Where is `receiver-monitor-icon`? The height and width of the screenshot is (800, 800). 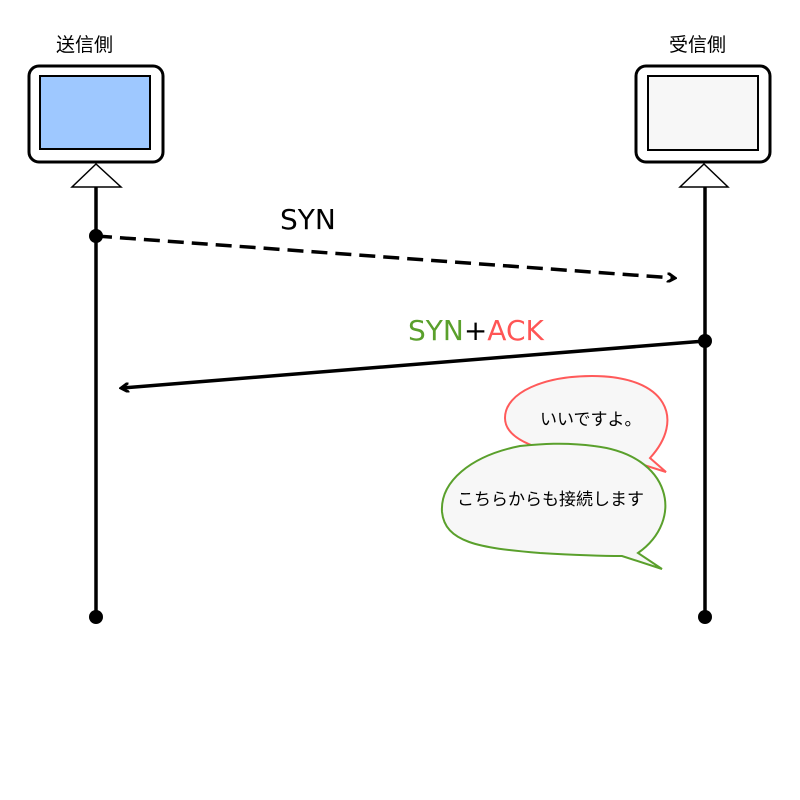 receiver-monitor-icon is located at coordinates (703, 126).